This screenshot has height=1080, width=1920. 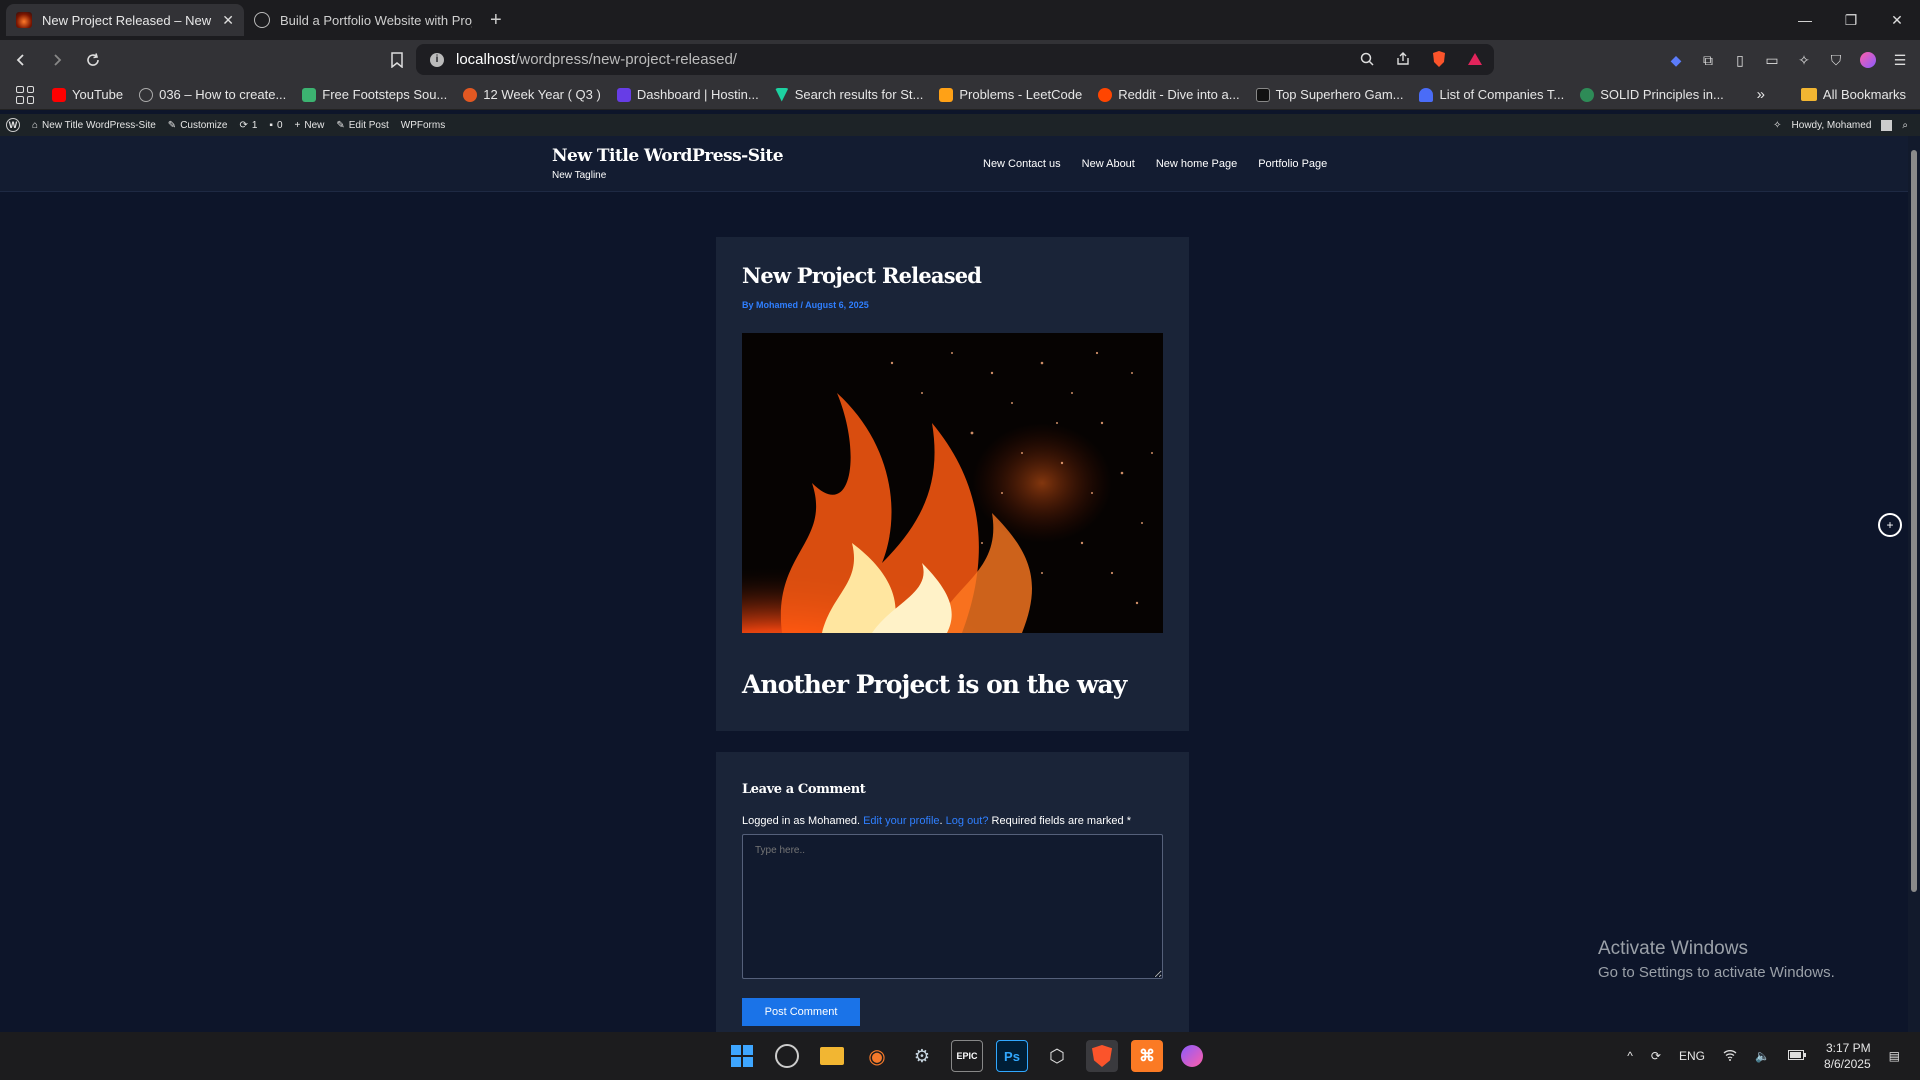 I want to click on language-indicator: ENG, so click(x=1692, y=1056).